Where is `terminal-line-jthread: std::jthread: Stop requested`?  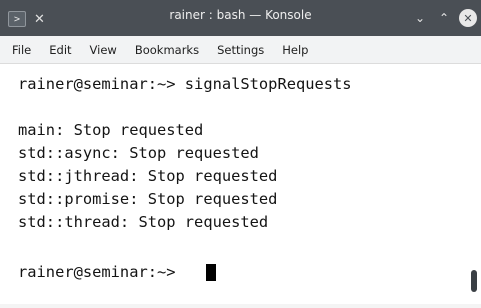 terminal-line-jthread: std::jthread: Stop requested is located at coordinates (148, 176).